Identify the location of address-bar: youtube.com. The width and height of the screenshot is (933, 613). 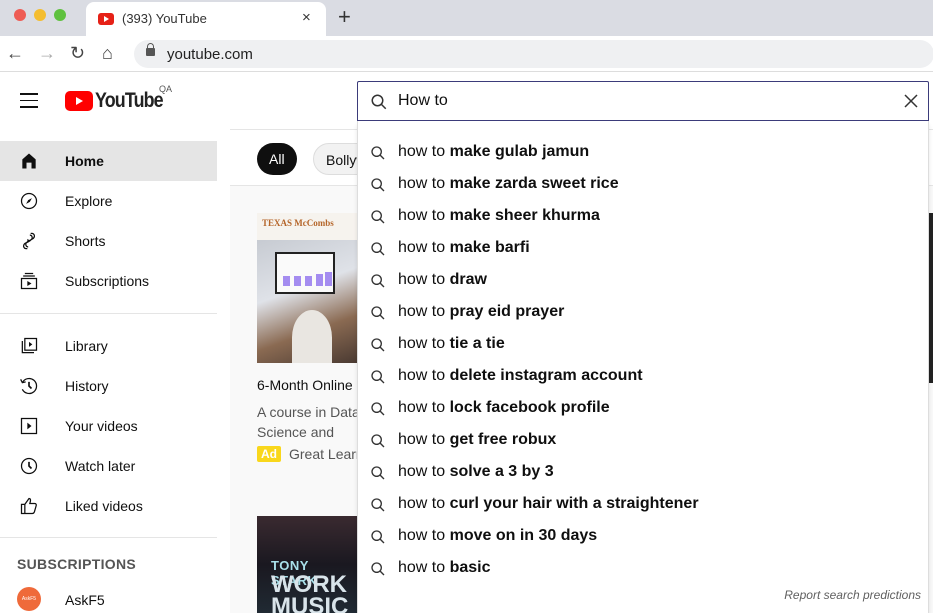
(533, 54).